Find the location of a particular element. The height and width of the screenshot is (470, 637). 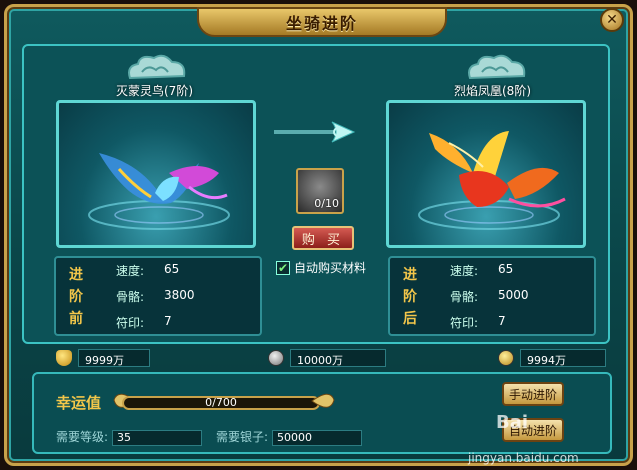

material-slot: 0/10 is located at coordinates (320, 191).